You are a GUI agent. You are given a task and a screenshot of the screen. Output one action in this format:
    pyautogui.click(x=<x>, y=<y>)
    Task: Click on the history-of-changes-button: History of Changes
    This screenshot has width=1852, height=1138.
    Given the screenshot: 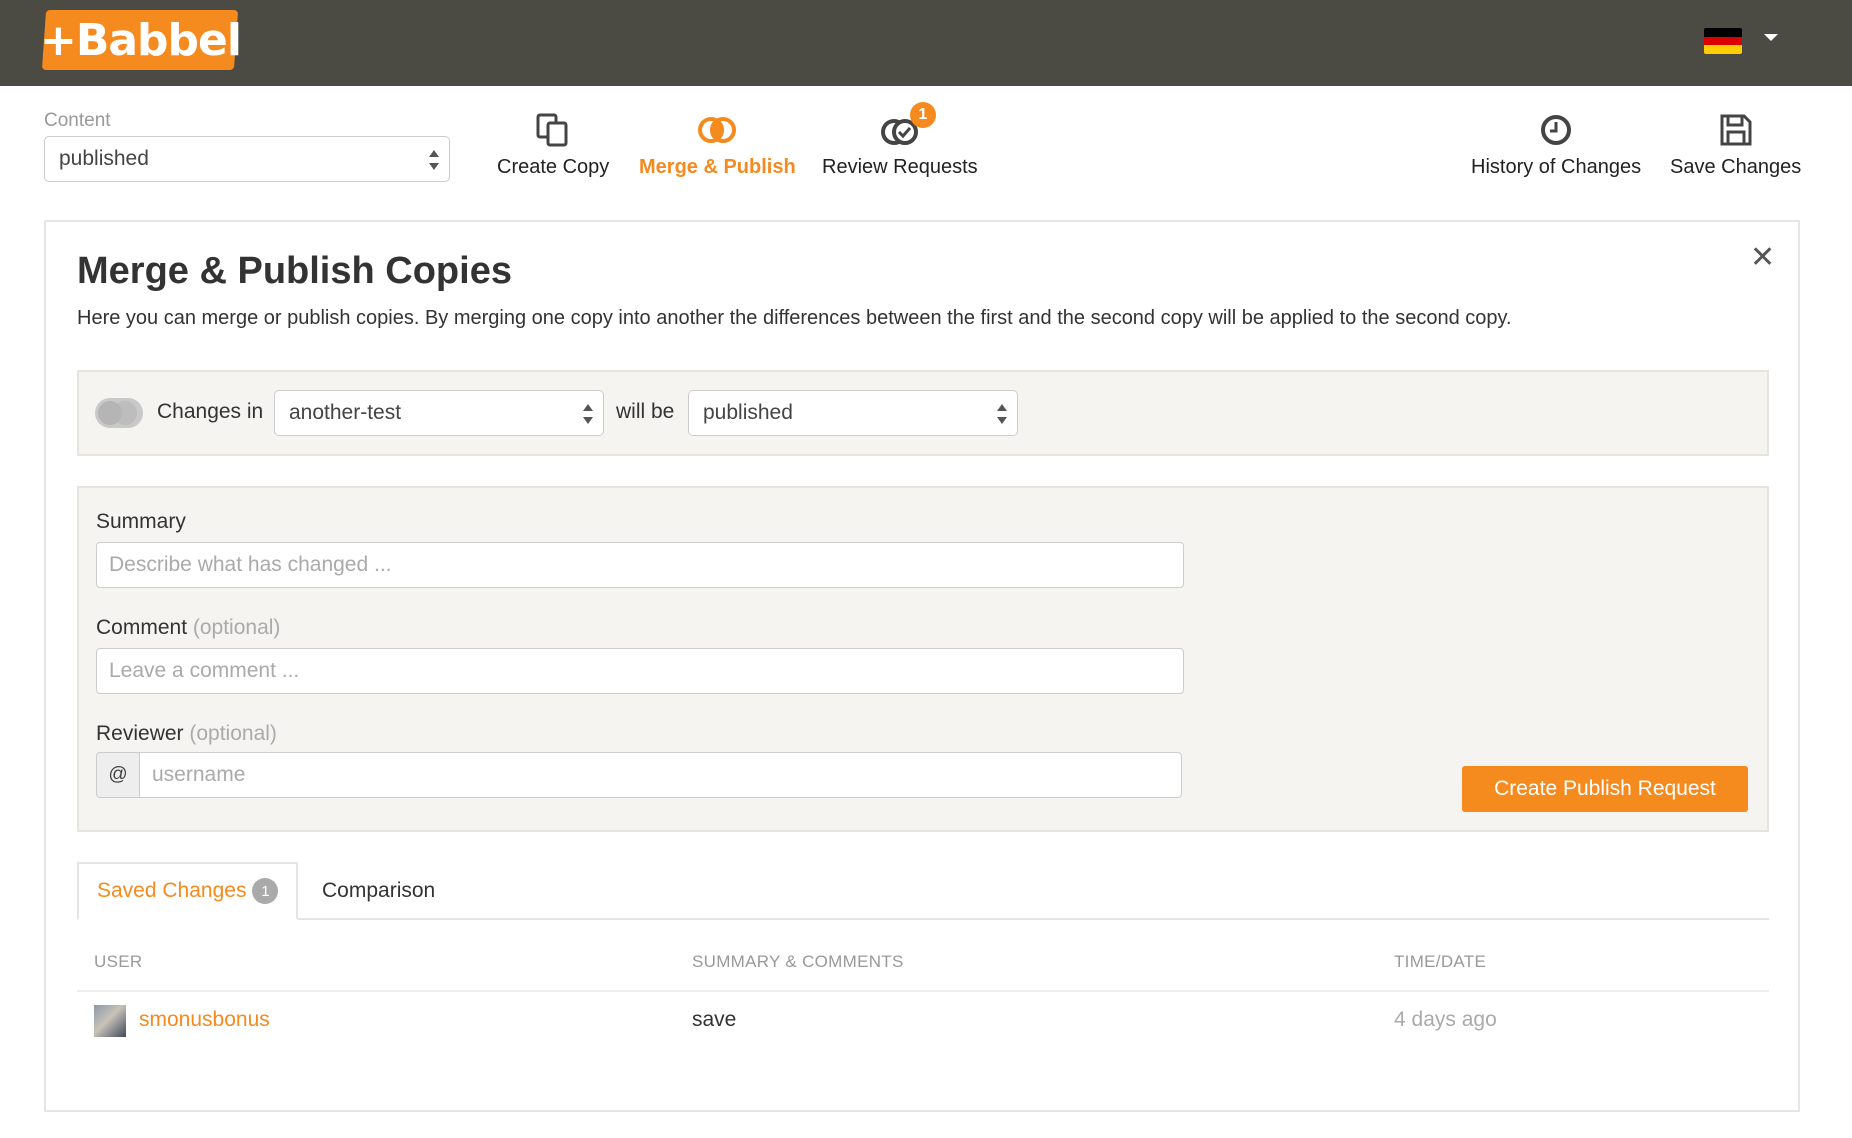 What is the action you would take?
    pyautogui.click(x=1556, y=145)
    